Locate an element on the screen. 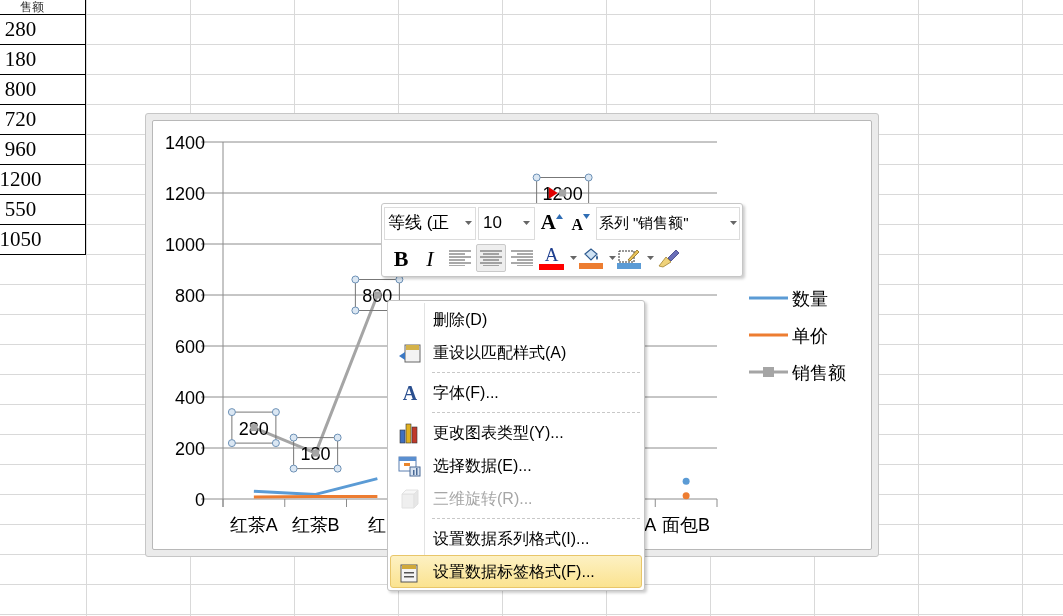 The image size is (1063, 616). table-cell: 1050 is located at coordinates (43, 240).